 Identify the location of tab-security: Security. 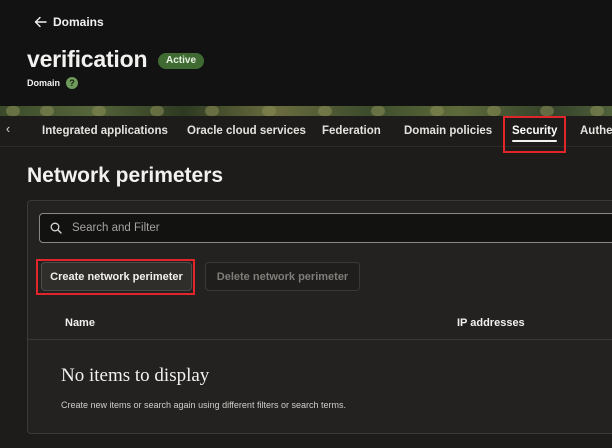
(535, 131).